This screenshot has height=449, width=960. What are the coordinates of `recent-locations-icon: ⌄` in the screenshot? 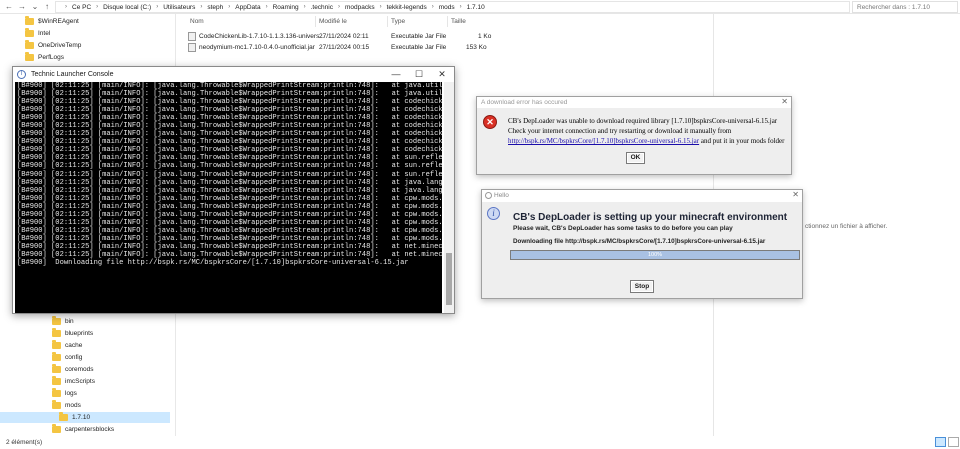 It's located at (35, 6).